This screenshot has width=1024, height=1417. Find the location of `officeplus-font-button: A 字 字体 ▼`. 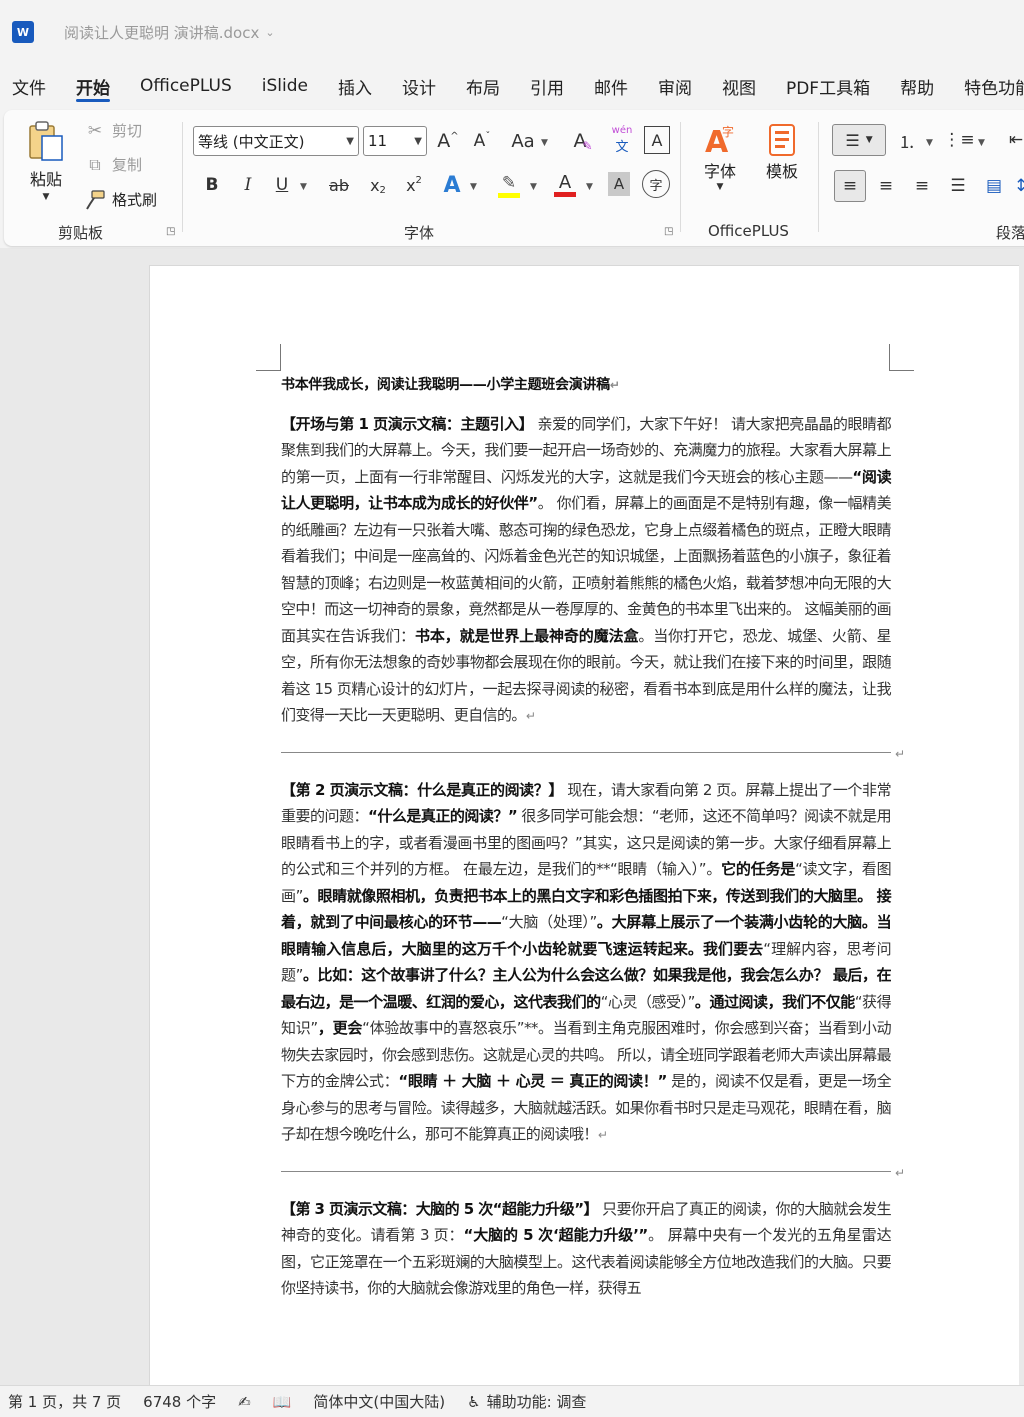

officeplus-font-button: A 字 字体 ▼ is located at coordinates (720, 157).